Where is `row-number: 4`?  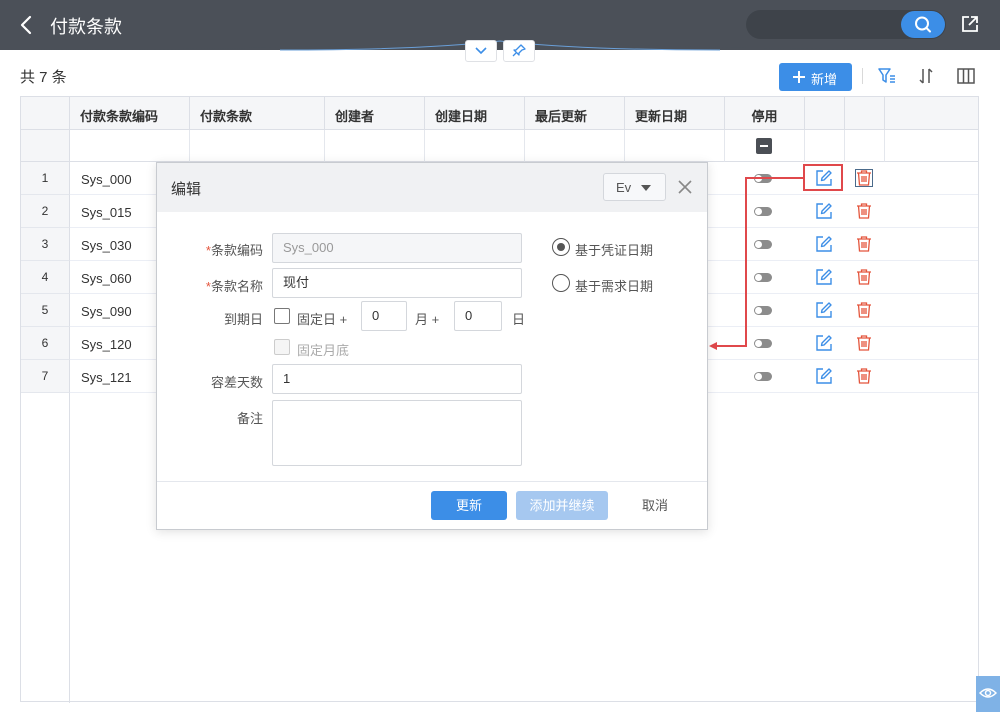 row-number: 4 is located at coordinates (45, 277).